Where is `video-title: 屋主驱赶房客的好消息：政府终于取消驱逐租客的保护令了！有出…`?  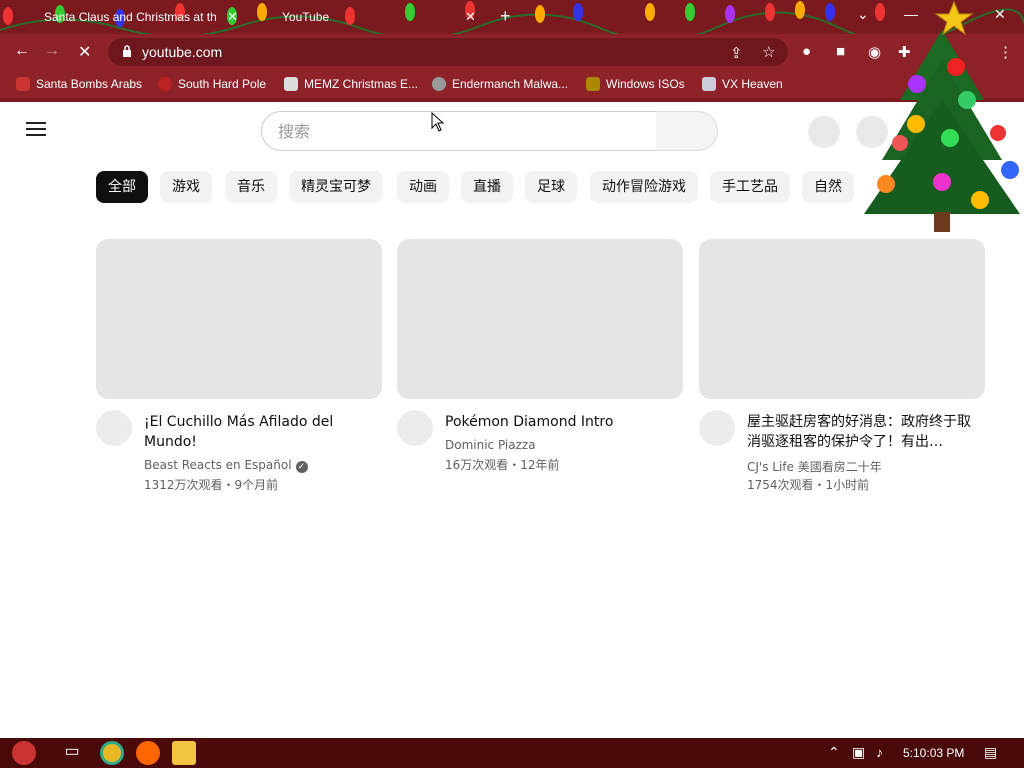 video-title: 屋主驱赶房客的好消息：政府终于取消驱逐租客的保护令了！有出… is located at coordinates (862, 432).